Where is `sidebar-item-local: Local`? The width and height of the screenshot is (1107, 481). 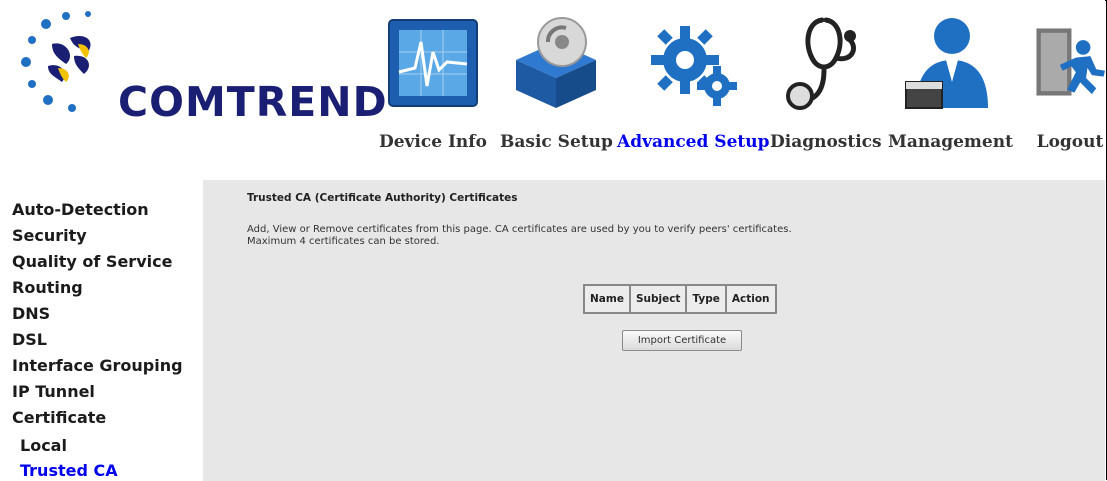
sidebar-item-local: Local is located at coordinates (43, 445).